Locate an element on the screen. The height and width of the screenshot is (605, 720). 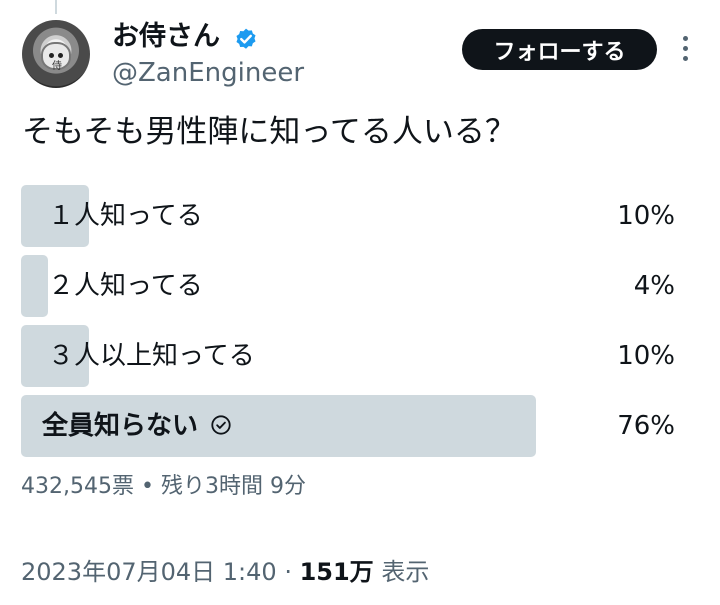
avatar: 侍 is located at coordinates (56, 54).